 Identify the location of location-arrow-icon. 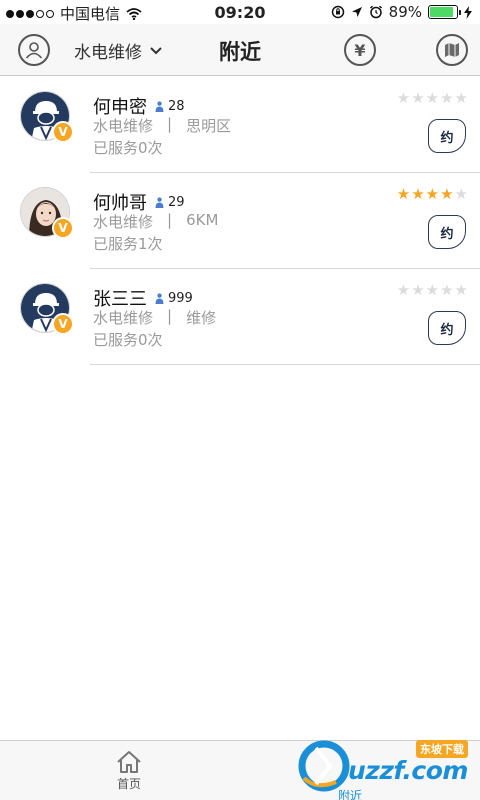
(356, 12).